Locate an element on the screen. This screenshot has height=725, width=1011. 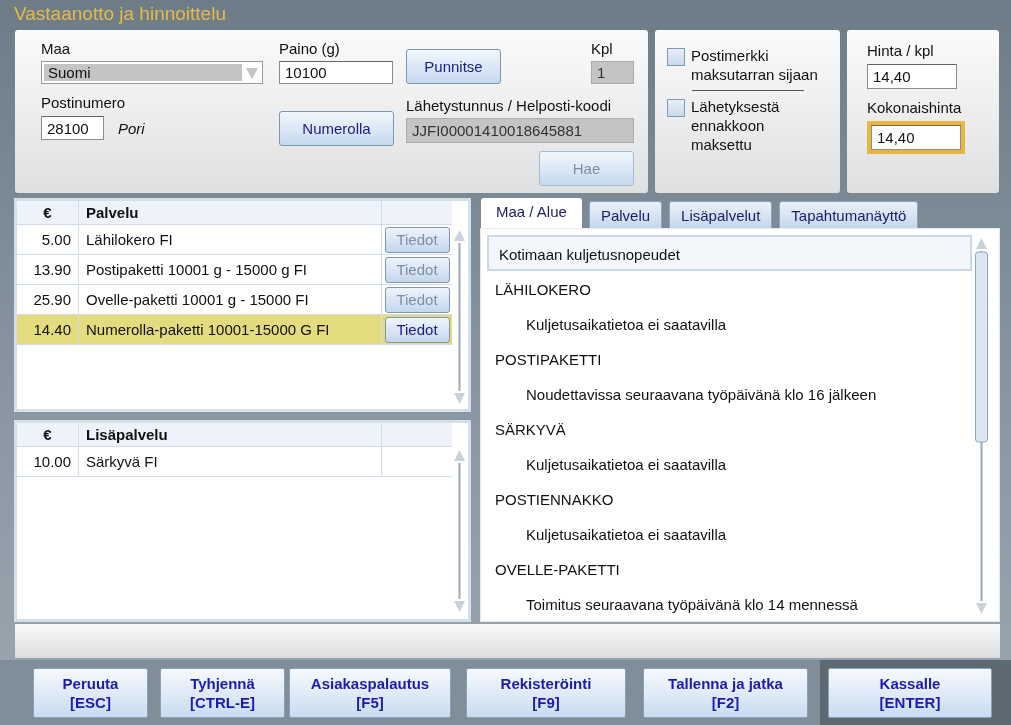
group-title: POSTIPAKETTI is located at coordinates (548, 360).